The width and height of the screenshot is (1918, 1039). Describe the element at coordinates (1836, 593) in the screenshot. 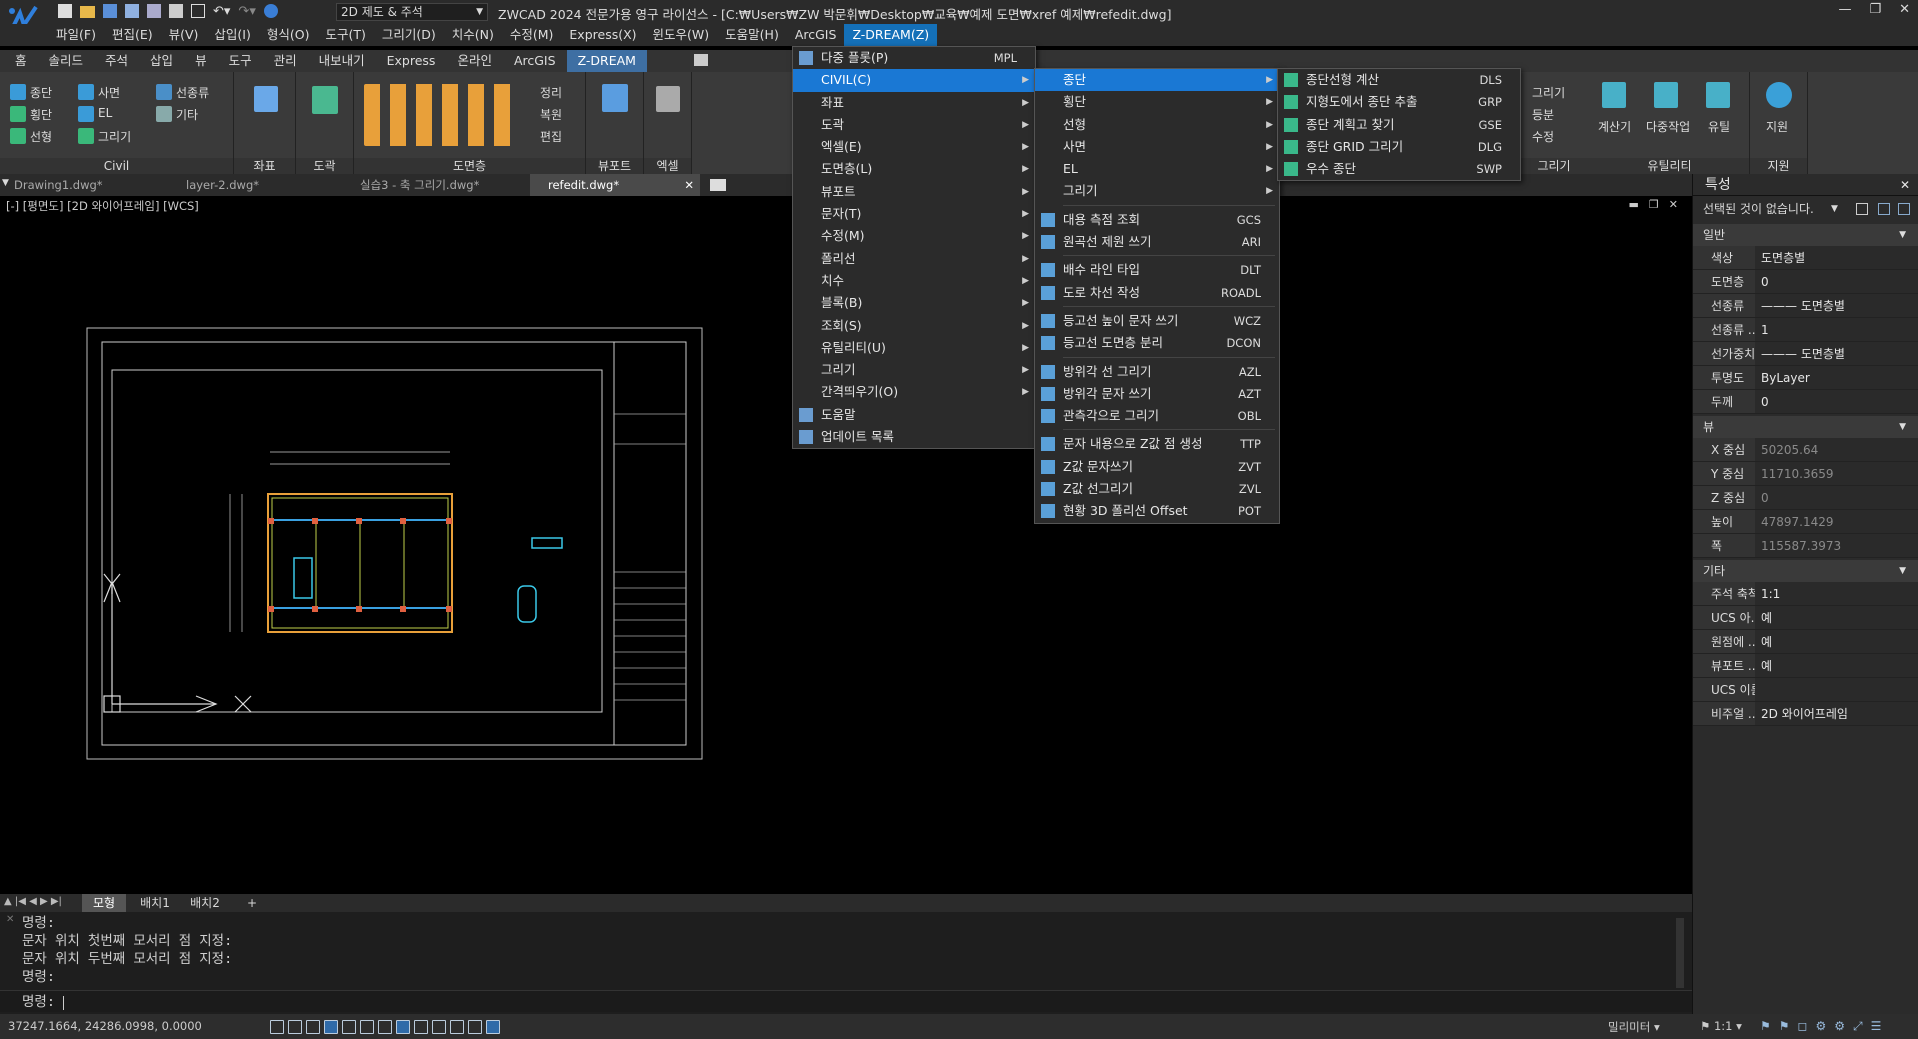

I see `property-value: 1:1` at that location.